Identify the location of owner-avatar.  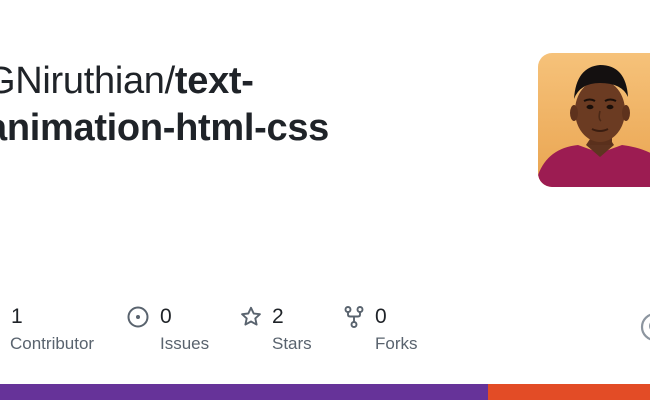
(594, 120).